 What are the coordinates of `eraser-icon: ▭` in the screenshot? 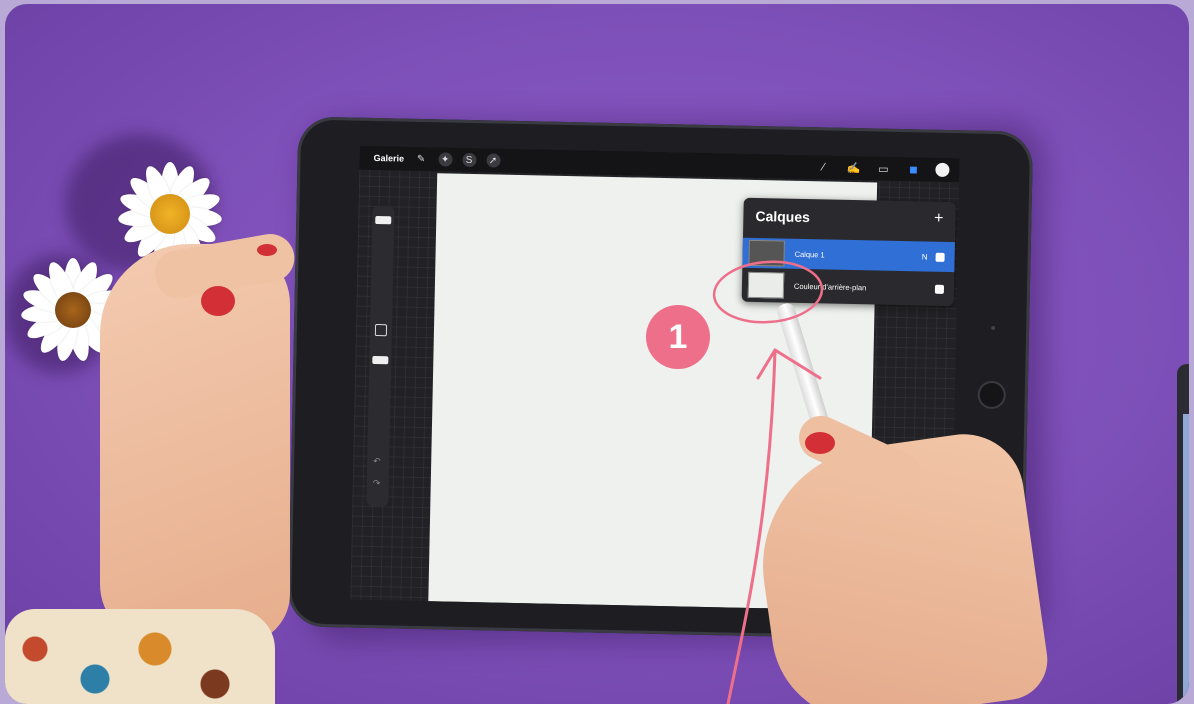 It's located at (883, 168).